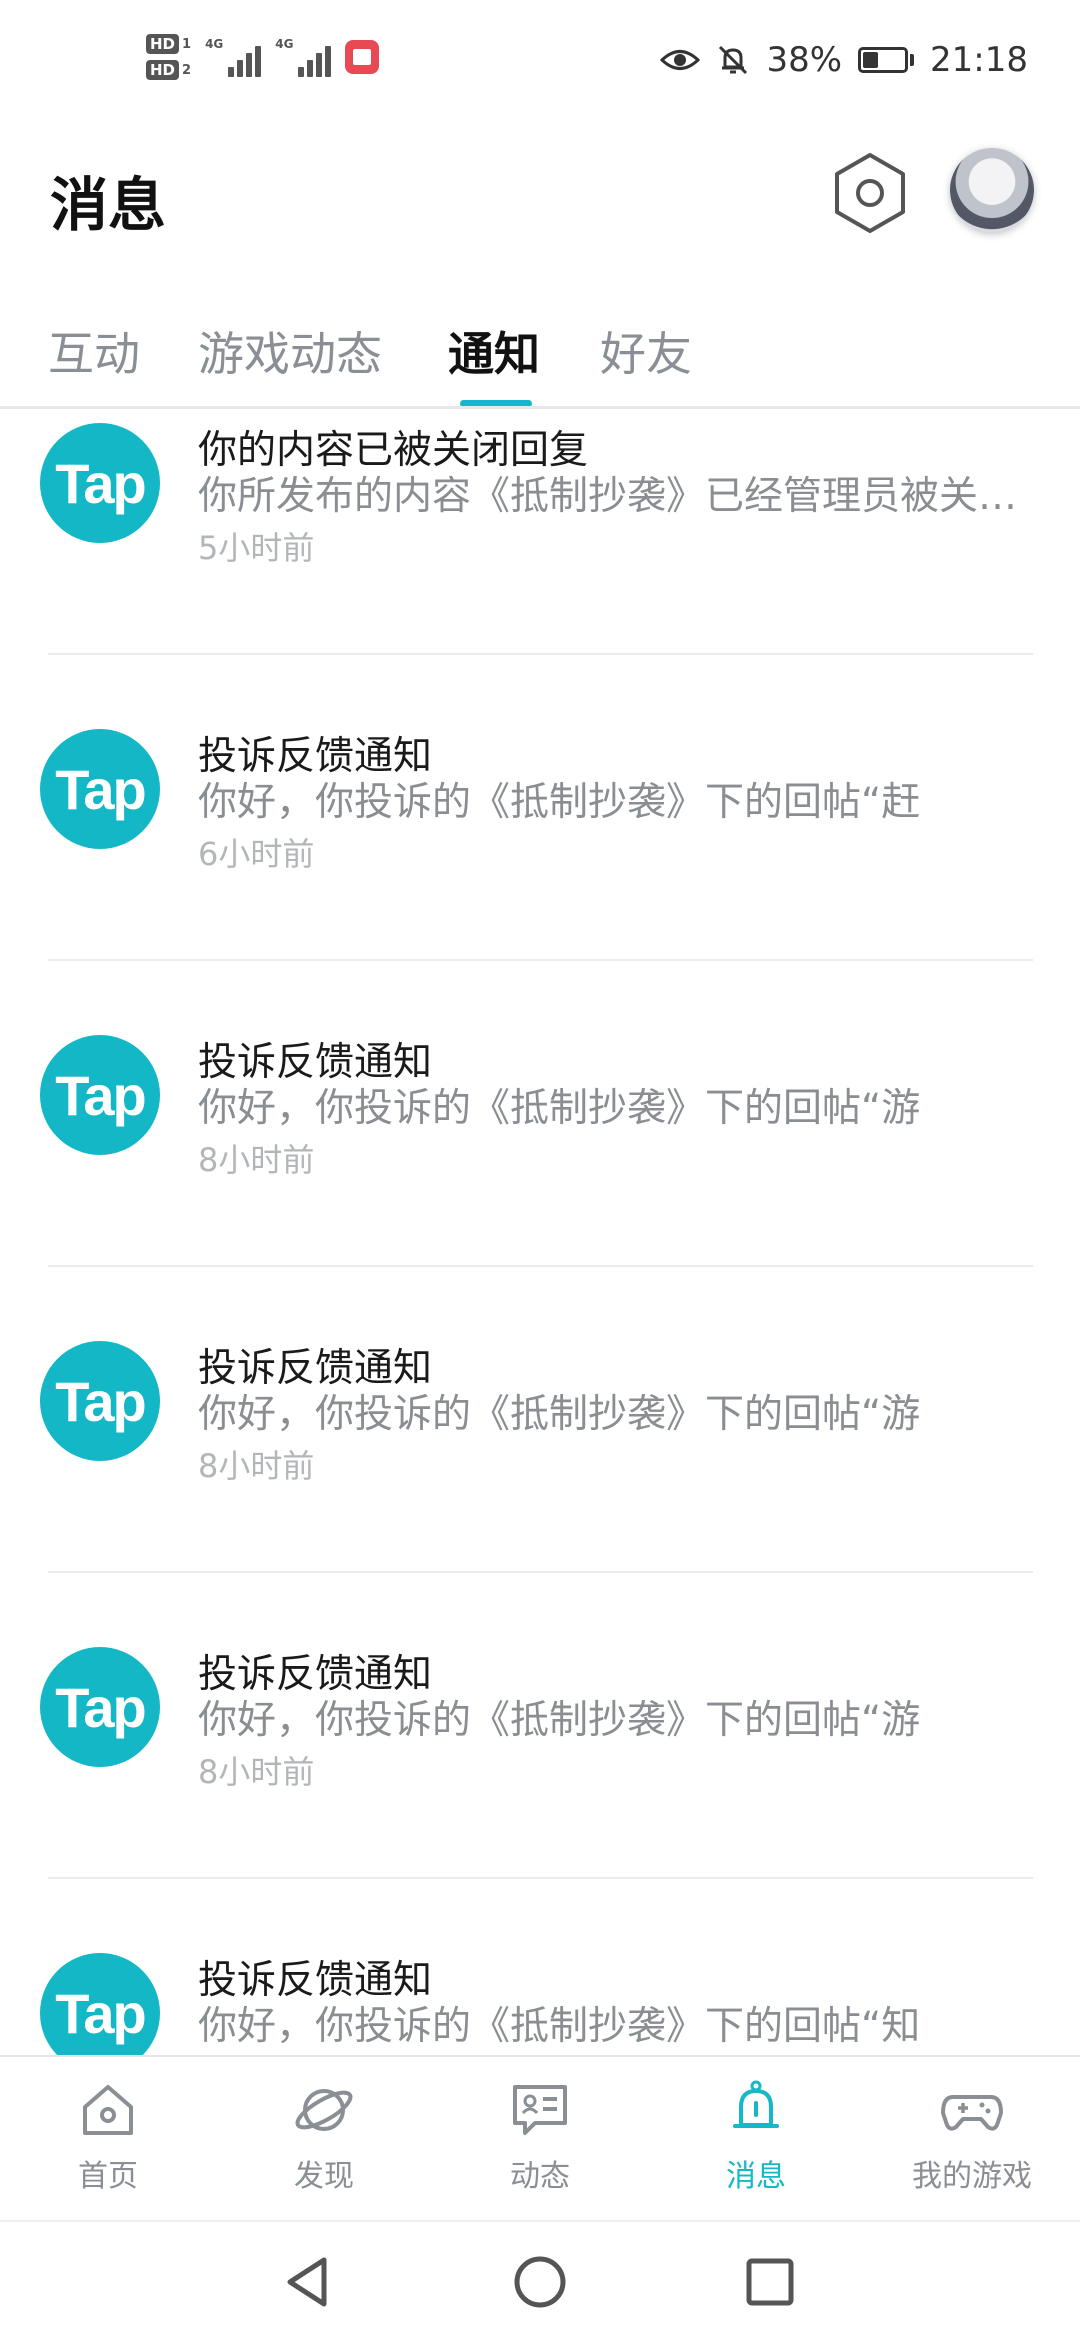 The image size is (1080, 2340). I want to click on notification-time: 6小时前, so click(256, 854).